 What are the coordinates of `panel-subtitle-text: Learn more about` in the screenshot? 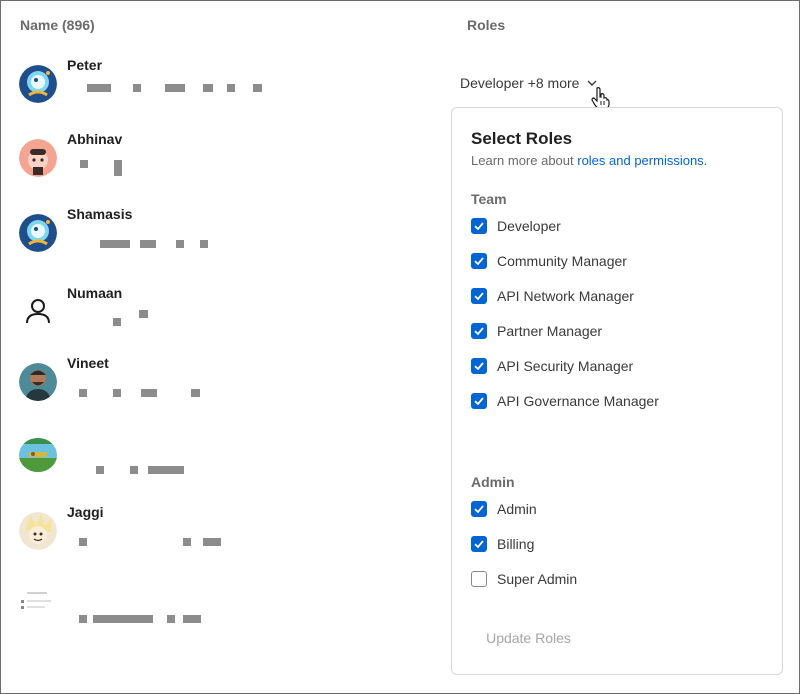 It's located at (524, 160).